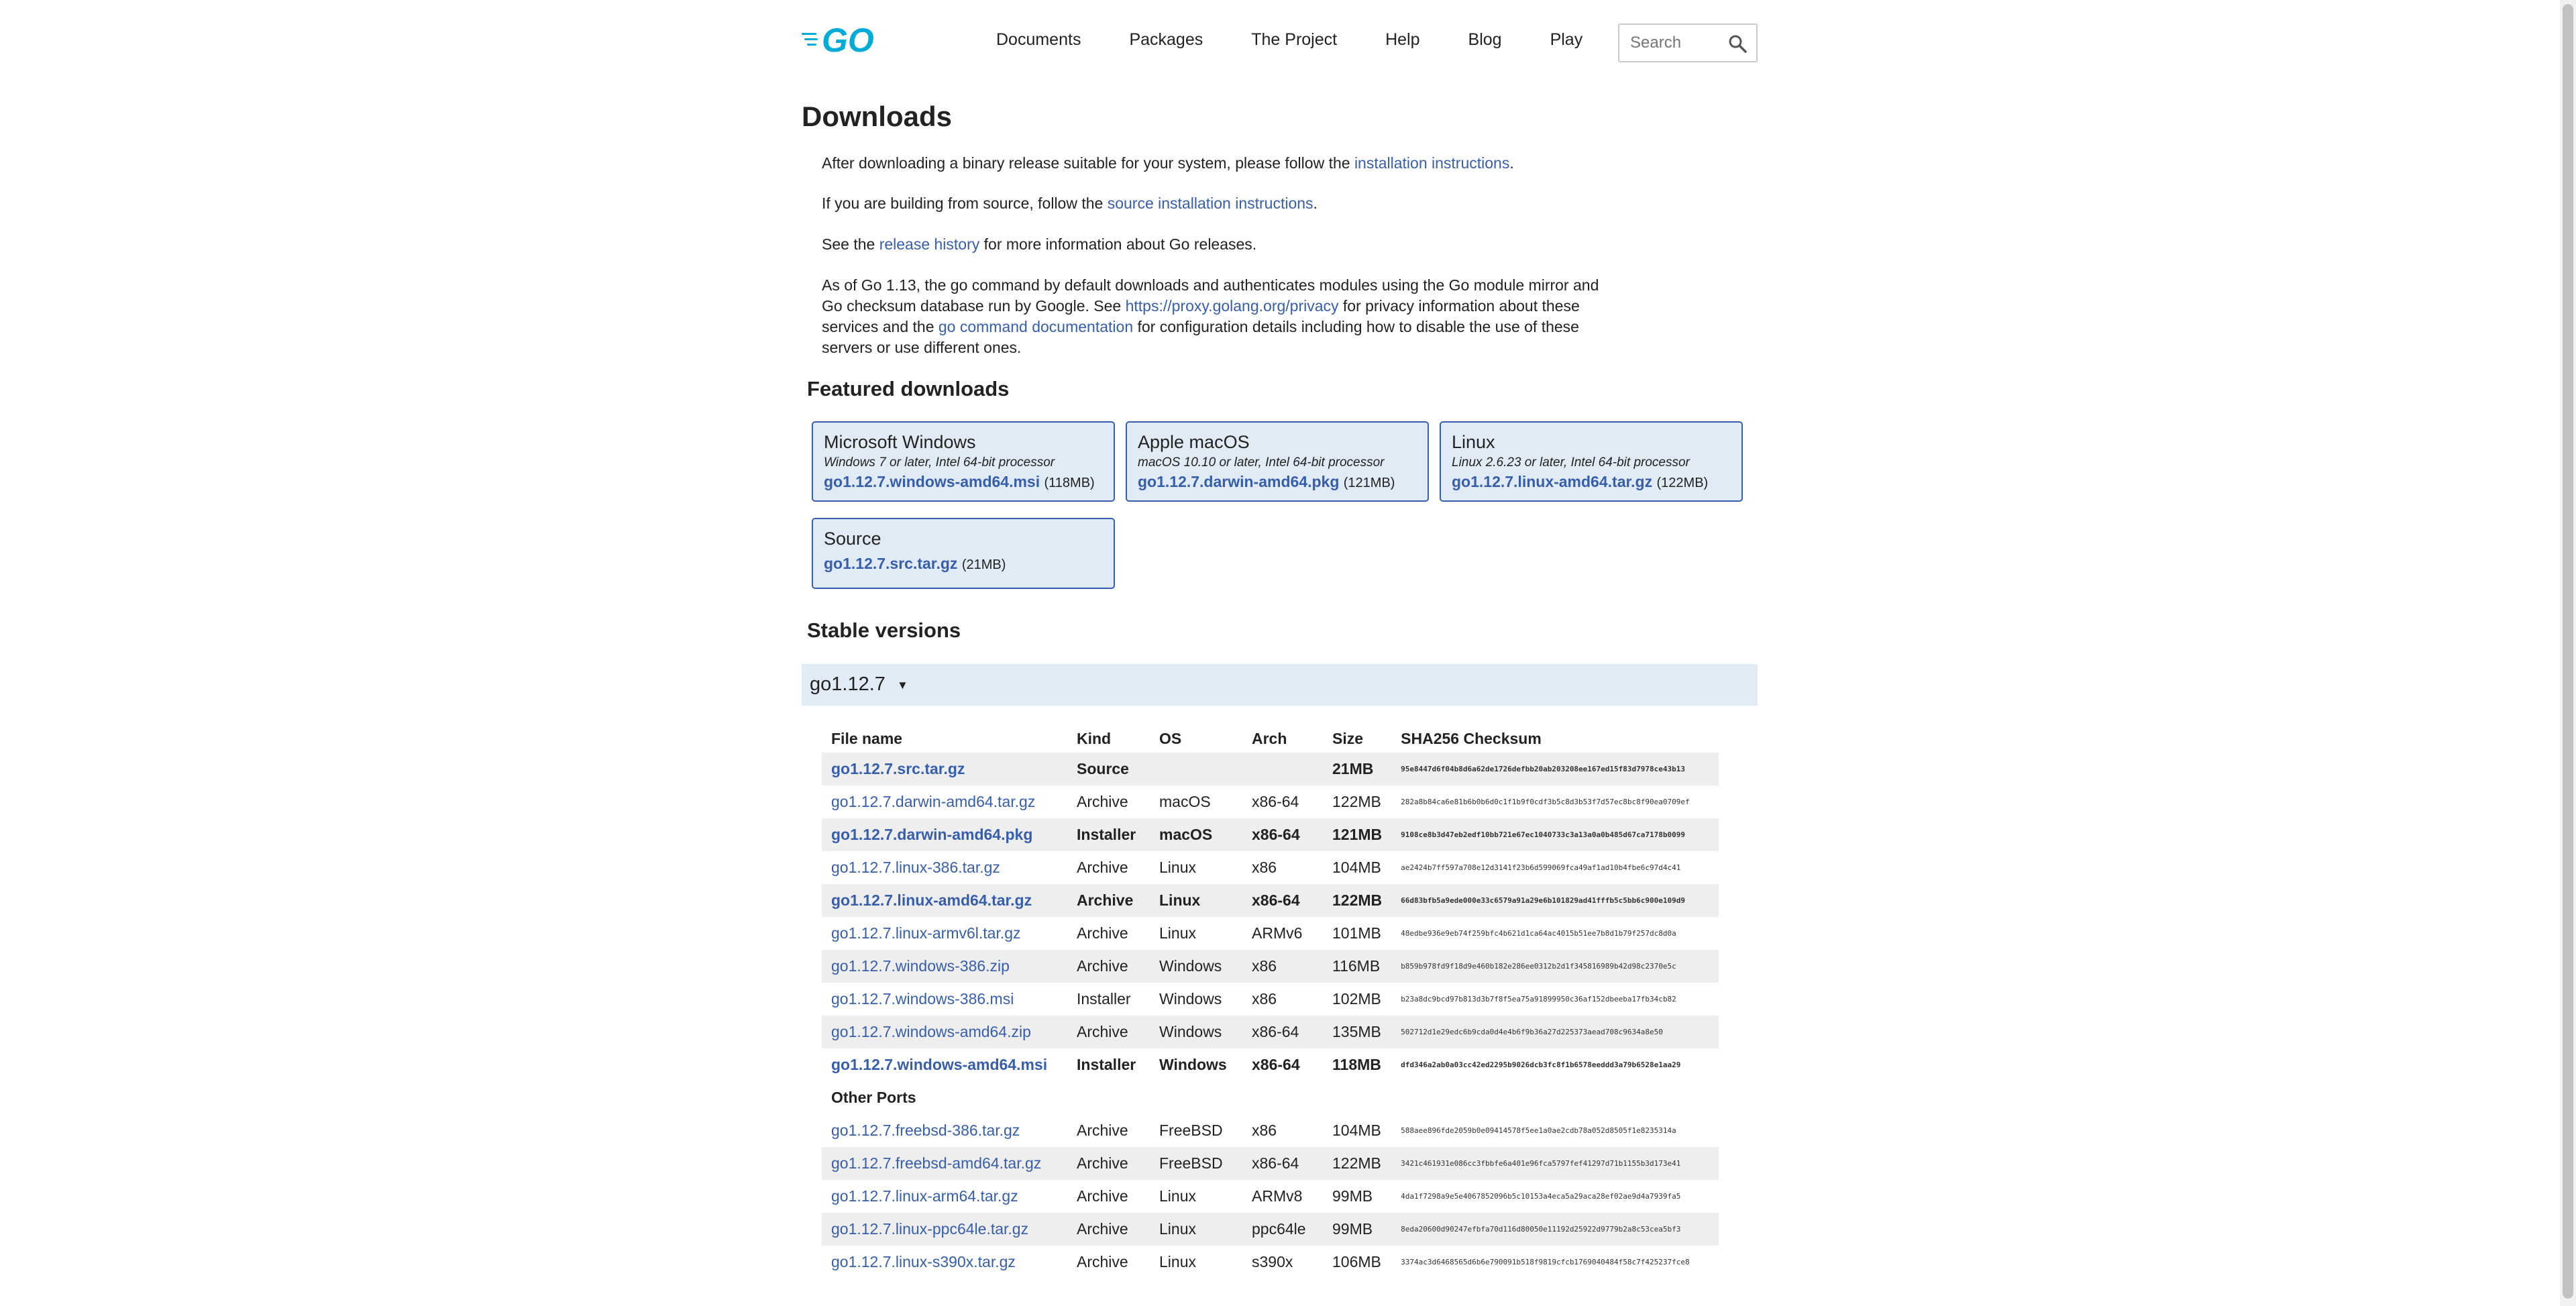  What do you see at coordinates (1166, 40) in the screenshot?
I see `nav-packages: Packages` at bounding box center [1166, 40].